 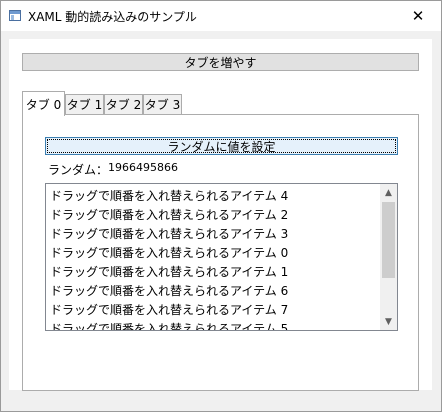 What do you see at coordinates (169, 291) in the screenshot?
I see `list-item: ドラッグで順番を入れ替えられるアイテム 6` at bounding box center [169, 291].